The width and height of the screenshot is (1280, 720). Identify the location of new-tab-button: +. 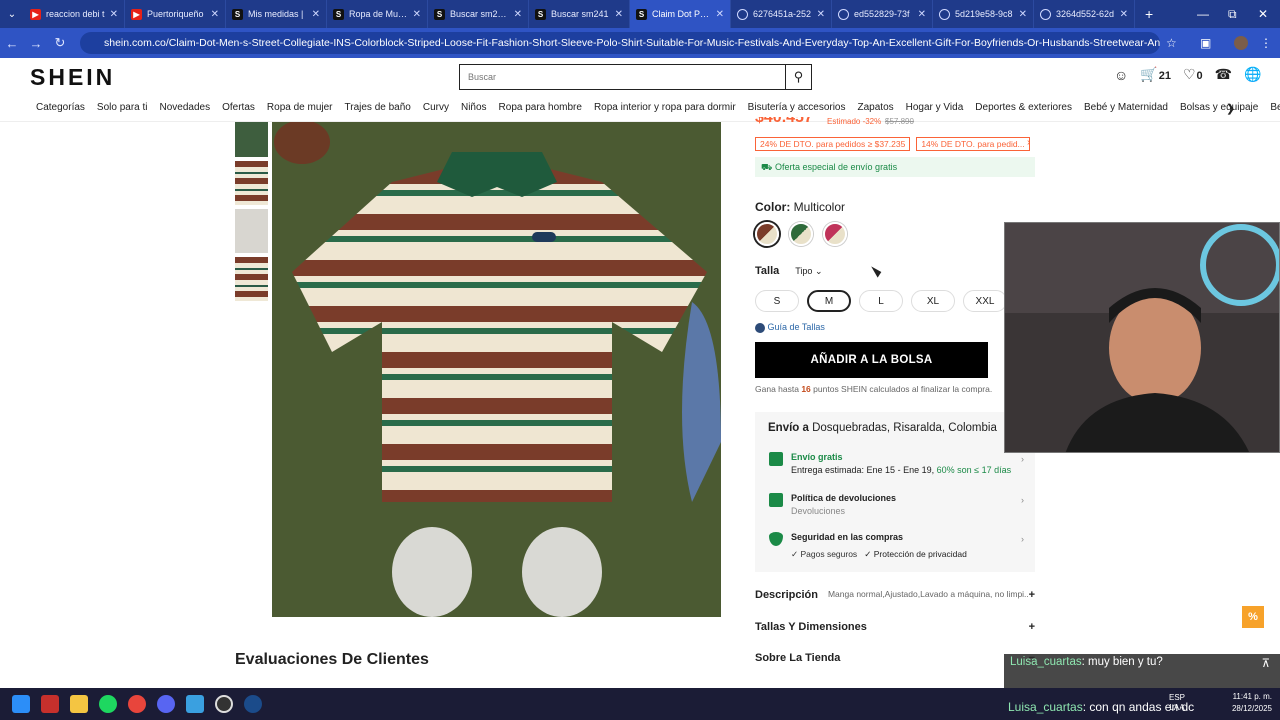
(1149, 14).